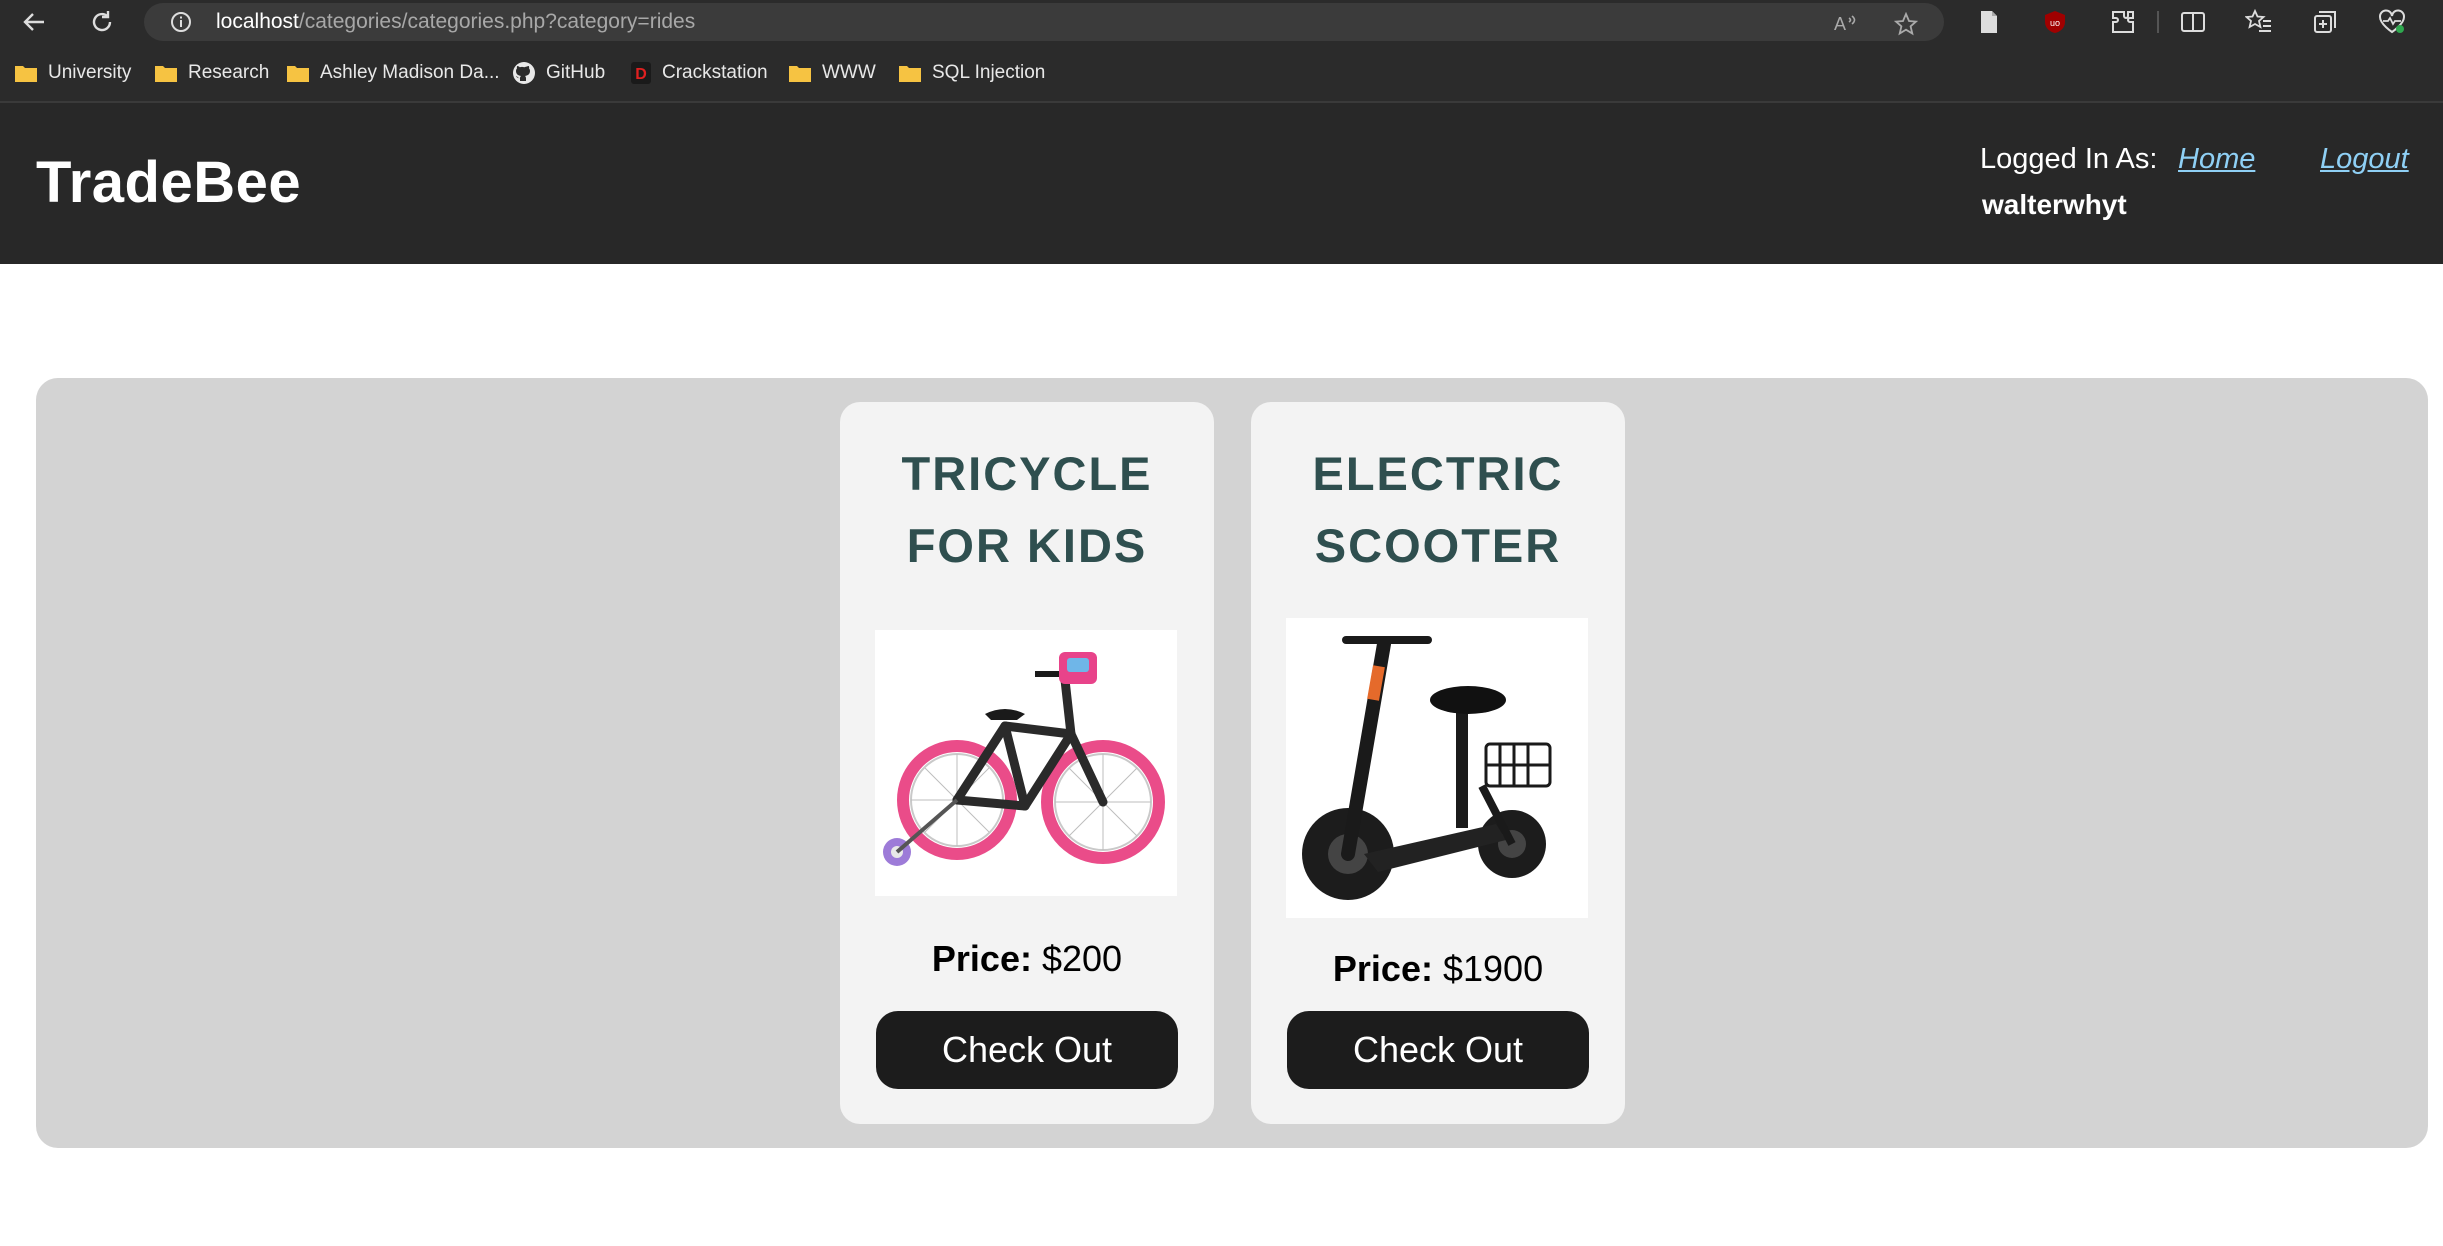  I want to click on github-icon, so click(524, 73).